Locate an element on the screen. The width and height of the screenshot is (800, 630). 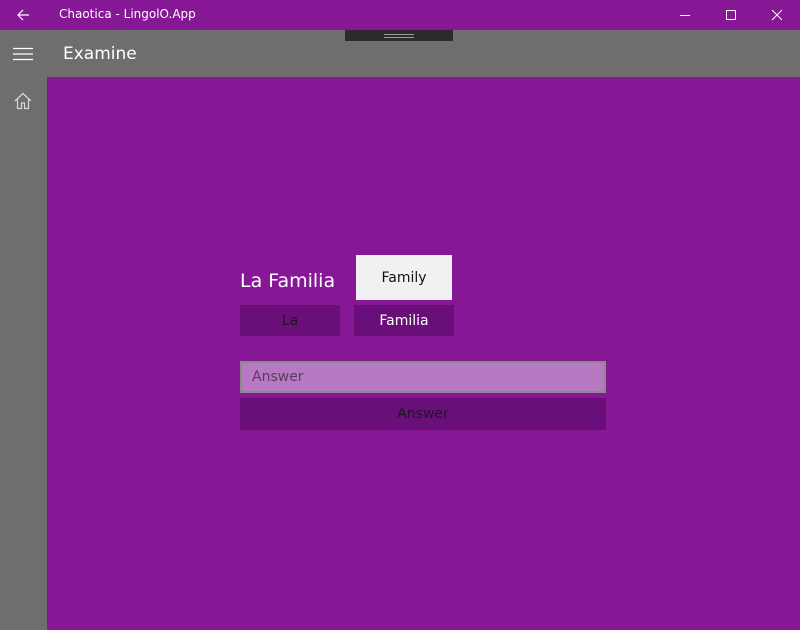
nav-home-button is located at coordinates (23, 101).